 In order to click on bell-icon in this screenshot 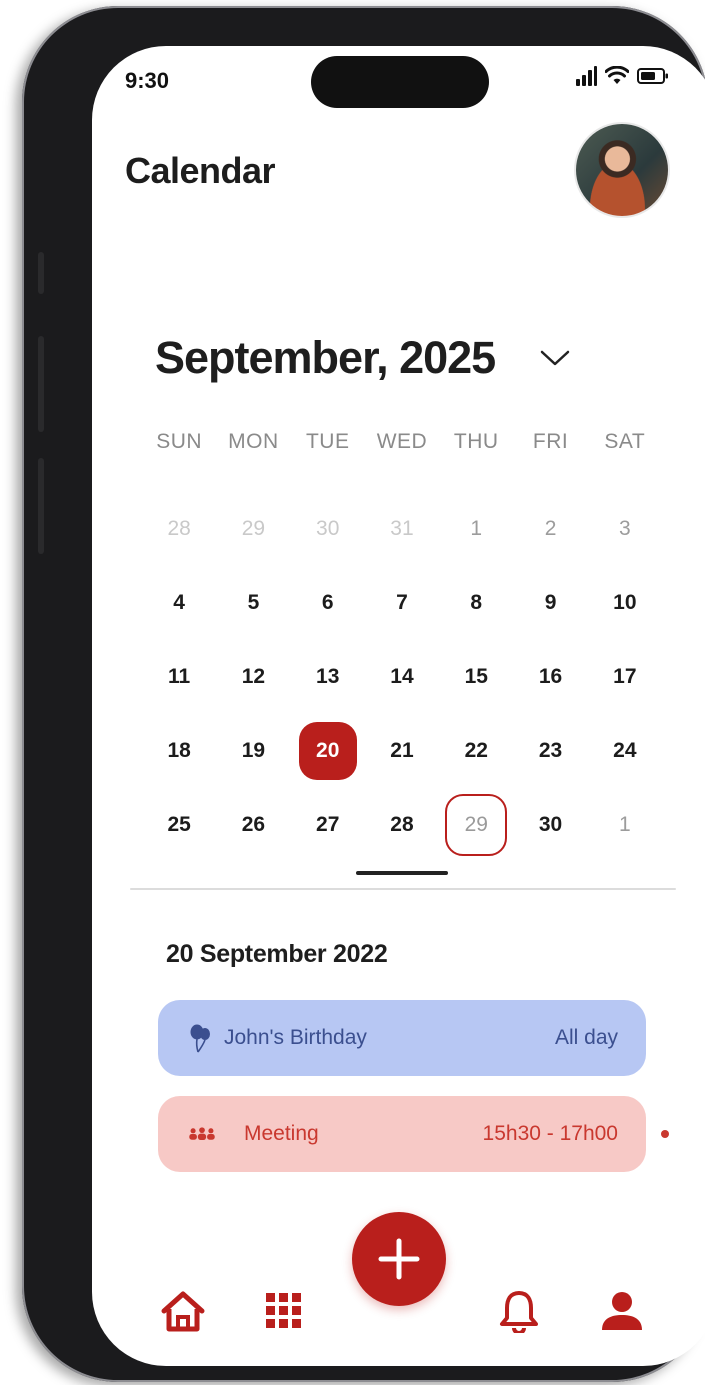, I will do `click(519, 1312)`.